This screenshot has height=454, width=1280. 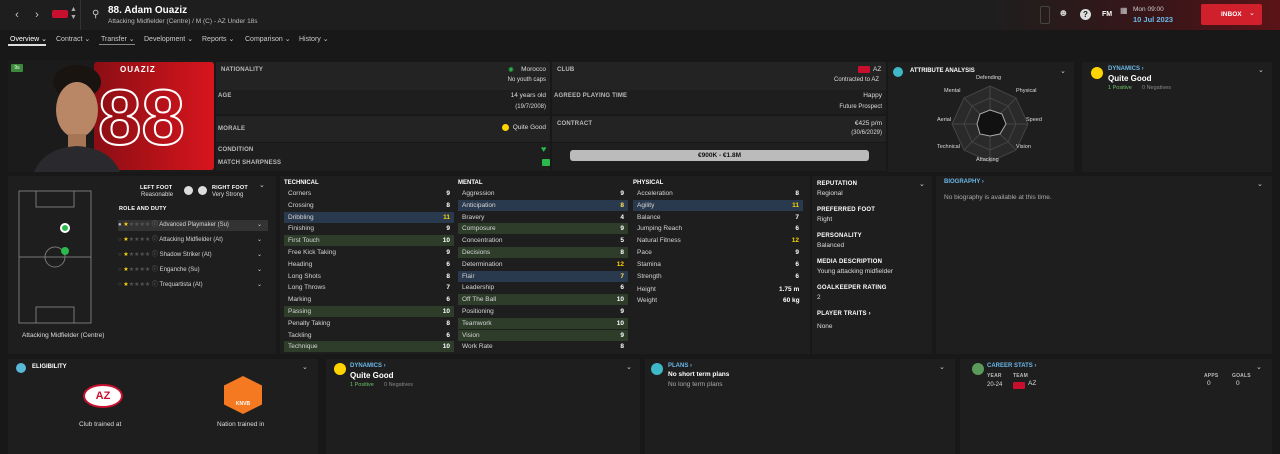 I want to click on attribute-row: Penalty Taking 8, so click(x=369, y=323).